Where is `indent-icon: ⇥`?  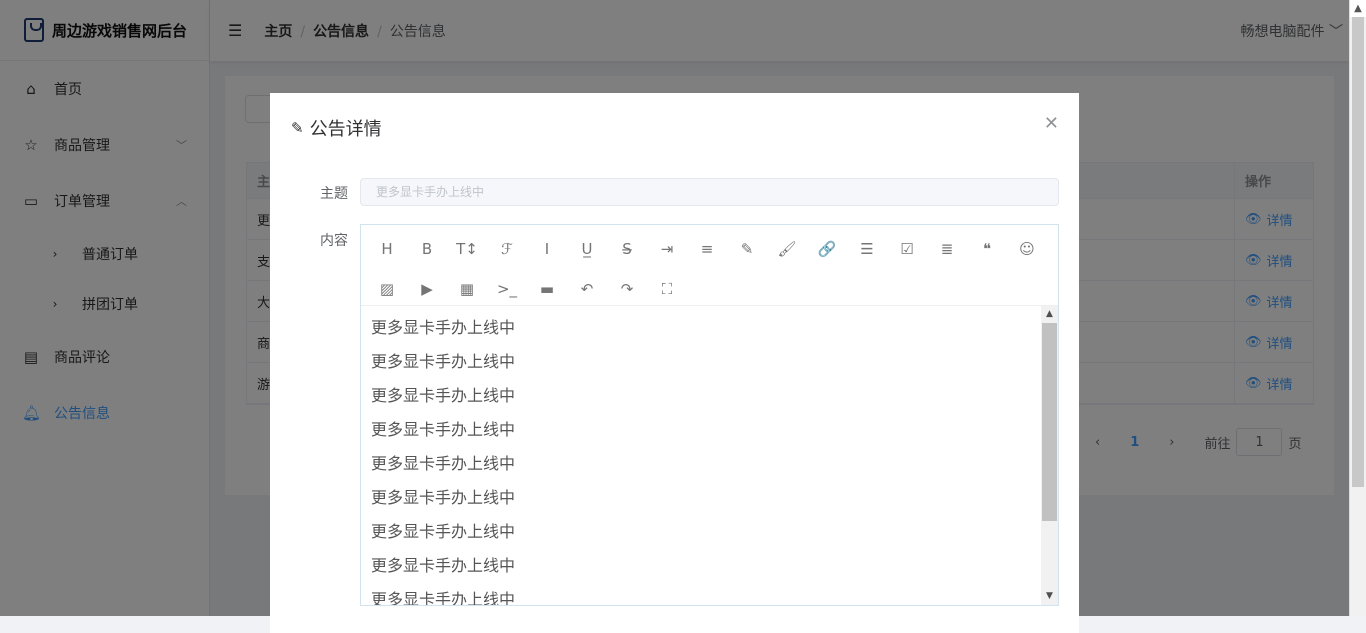 indent-icon: ⇥ is located at coordinates (667, 249).